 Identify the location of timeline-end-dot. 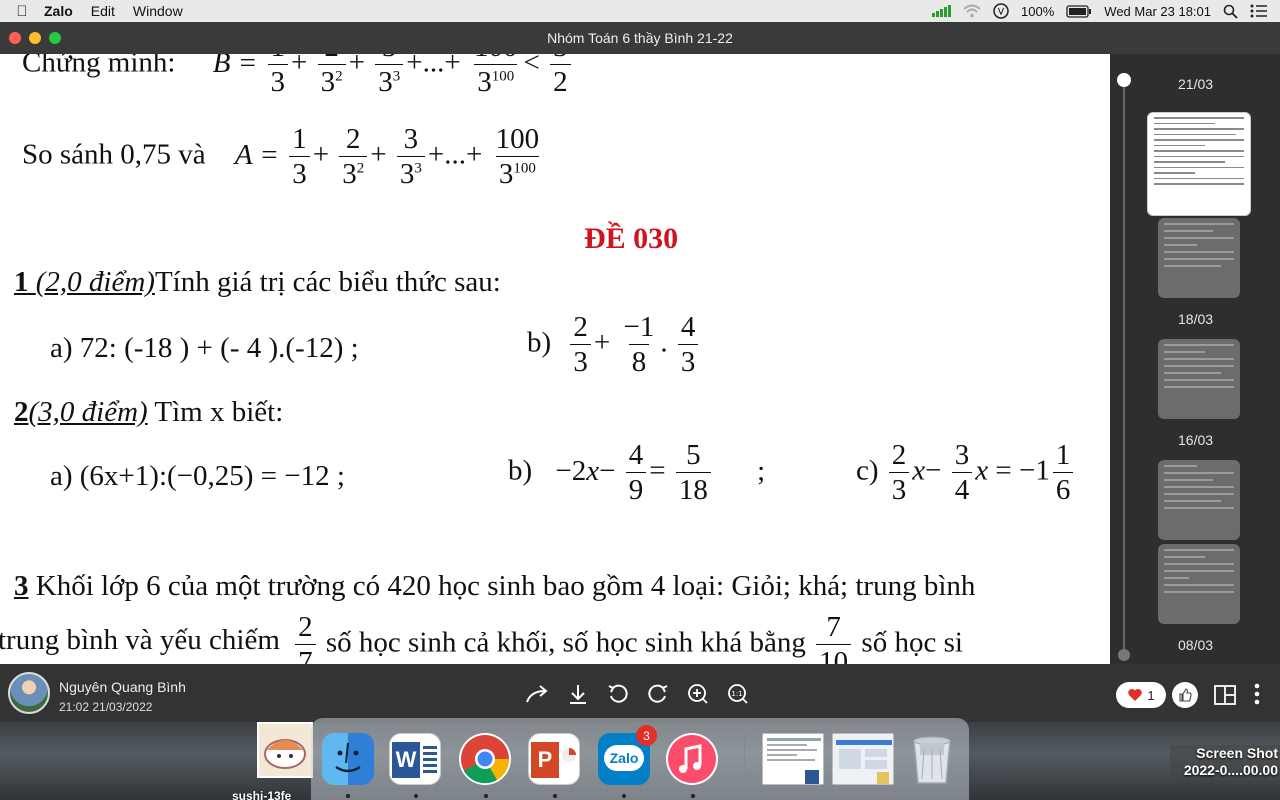
(1124, 655).